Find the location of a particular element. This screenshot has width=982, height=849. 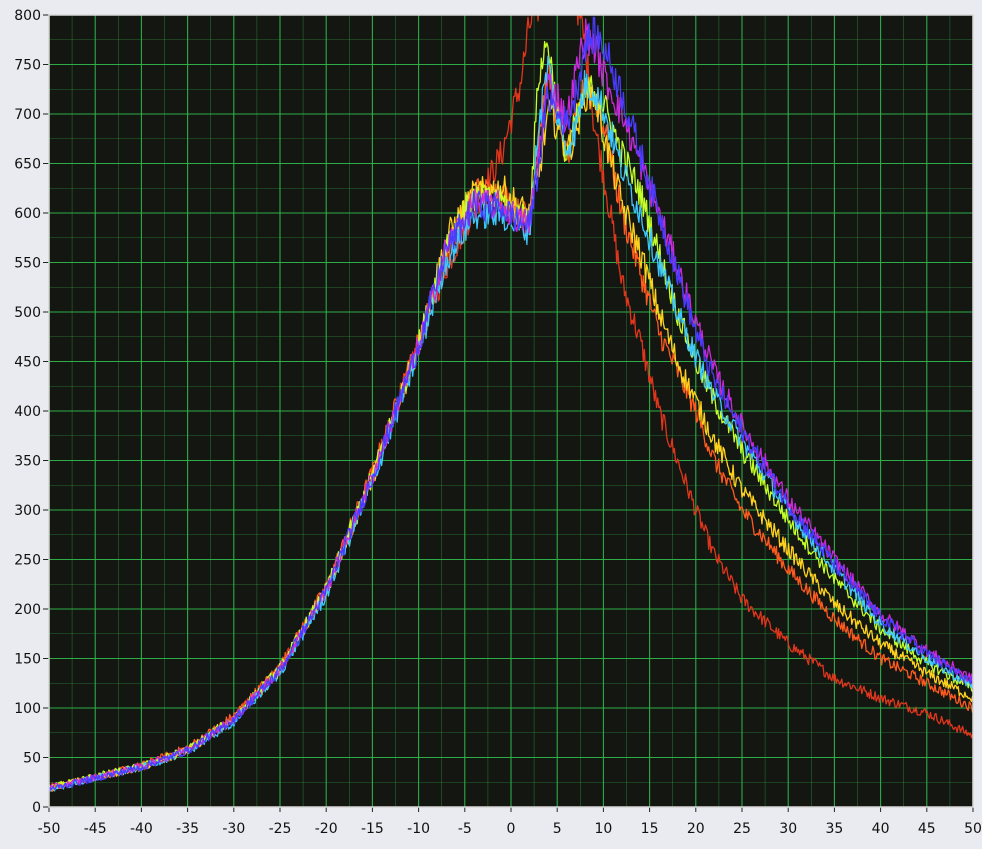

y-tick-label: 150 is located at coordinates (27, 660).